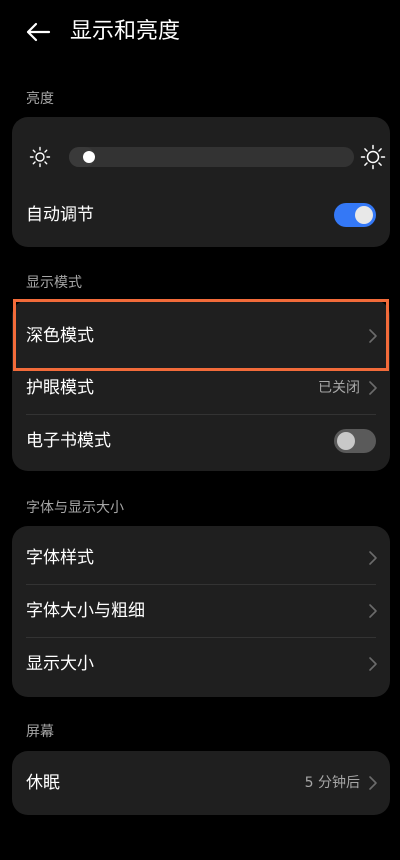 The width and height of the screenshot is (400, 860). Describe the element at coordinates (60, 664) in the screenshot. I see `display-size-label: 显示大小` at that location.